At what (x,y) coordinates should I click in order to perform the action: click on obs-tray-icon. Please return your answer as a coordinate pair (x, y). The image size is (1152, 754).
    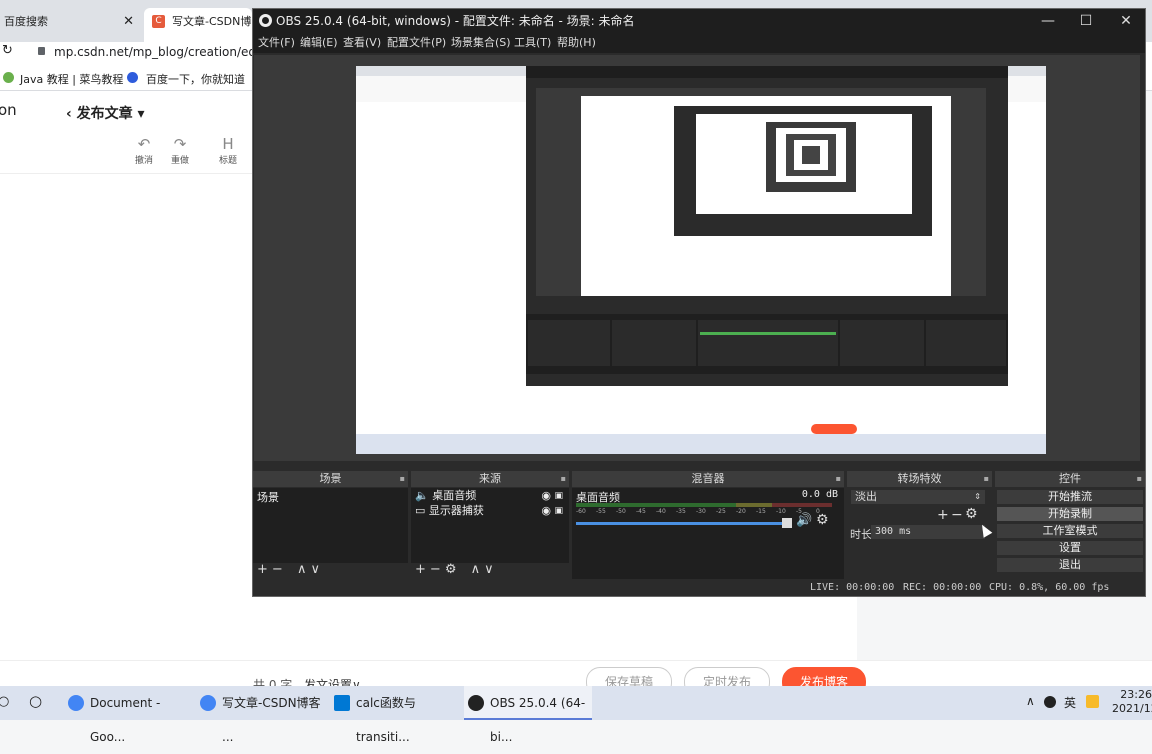
    Looking at the image, I should click on (1050, 702).